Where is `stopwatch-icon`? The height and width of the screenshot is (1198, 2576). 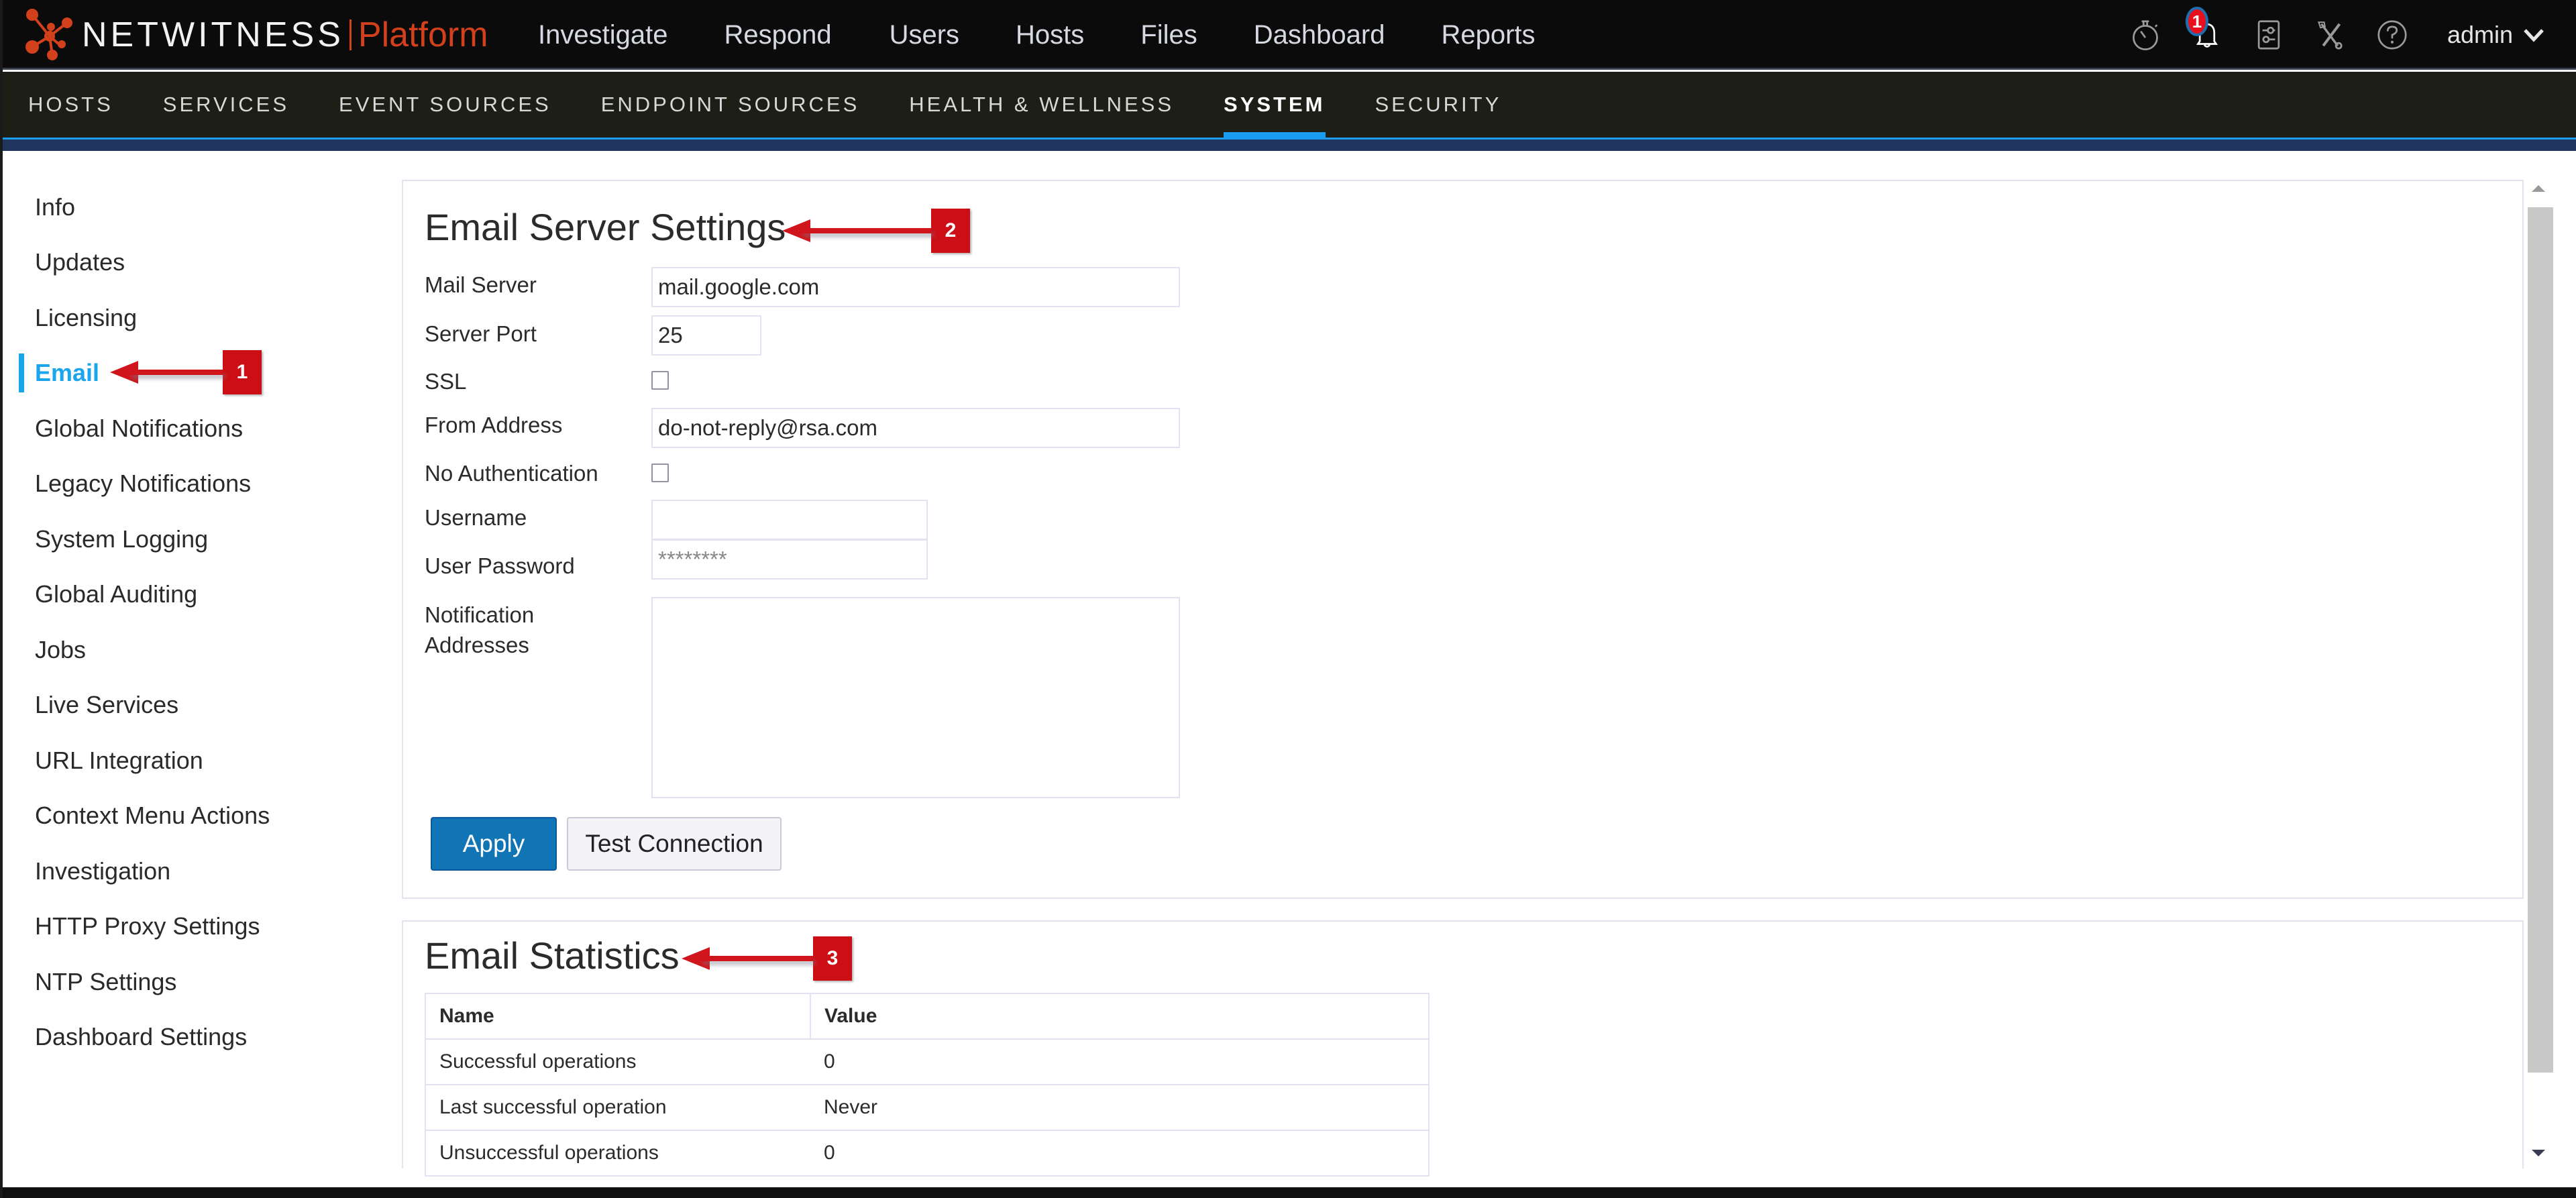 stopwatch-icon is located at coordinates (2145, 35).